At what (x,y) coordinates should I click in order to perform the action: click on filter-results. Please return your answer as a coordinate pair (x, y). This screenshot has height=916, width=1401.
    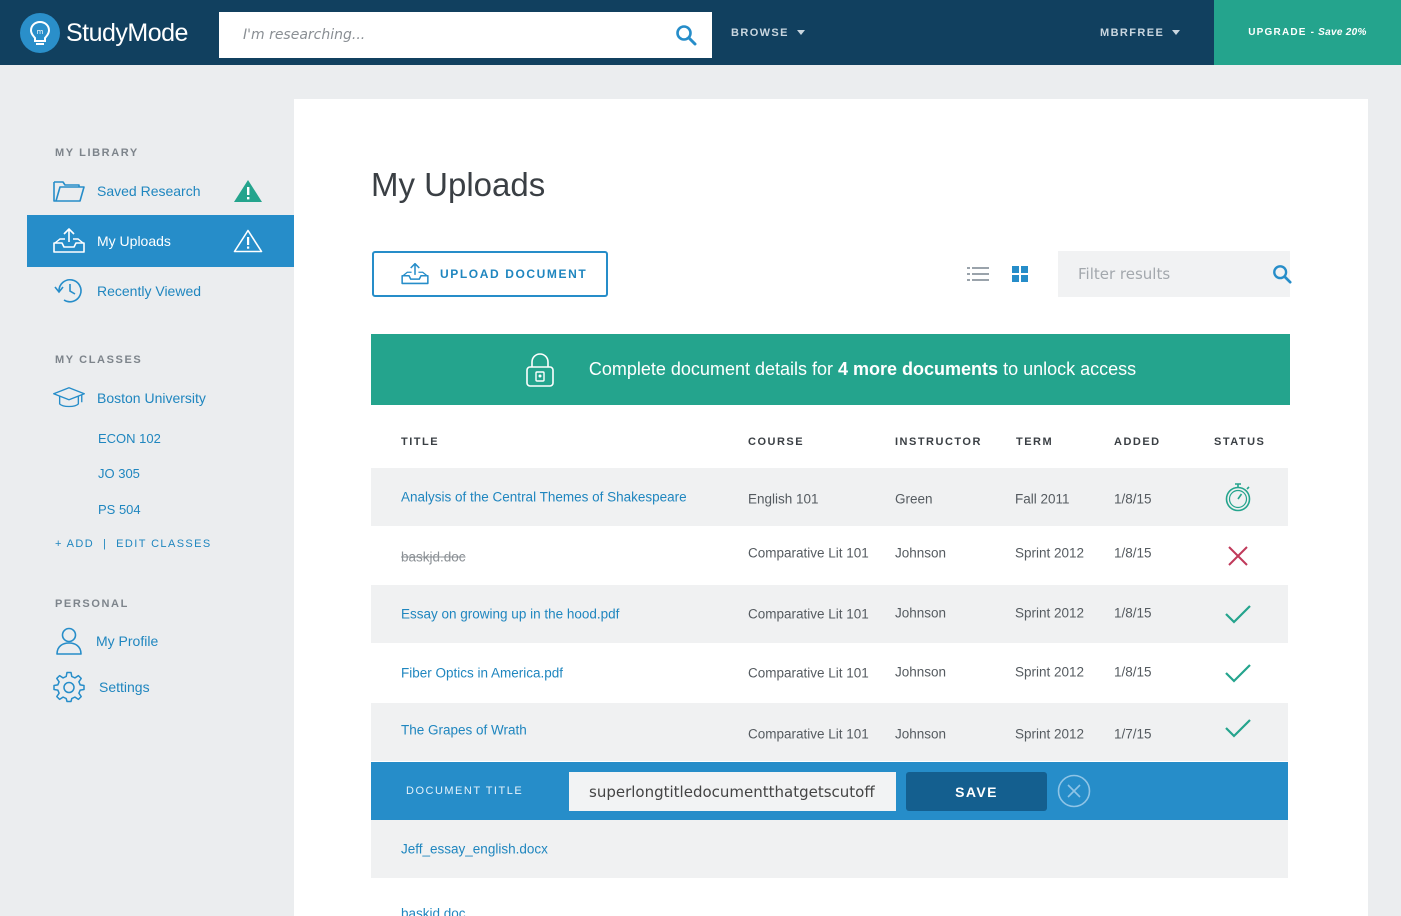
    Looking at the image, I should click on (1175, 274).